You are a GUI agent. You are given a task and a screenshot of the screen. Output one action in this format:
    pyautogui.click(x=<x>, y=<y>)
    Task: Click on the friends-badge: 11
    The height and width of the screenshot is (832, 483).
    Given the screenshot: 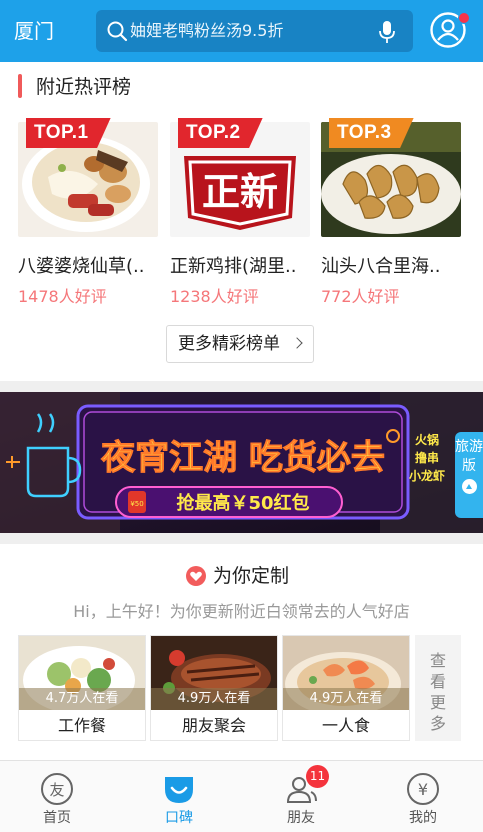 What is the action you would take?
    pyautogui.click(x=317, y=776)
    